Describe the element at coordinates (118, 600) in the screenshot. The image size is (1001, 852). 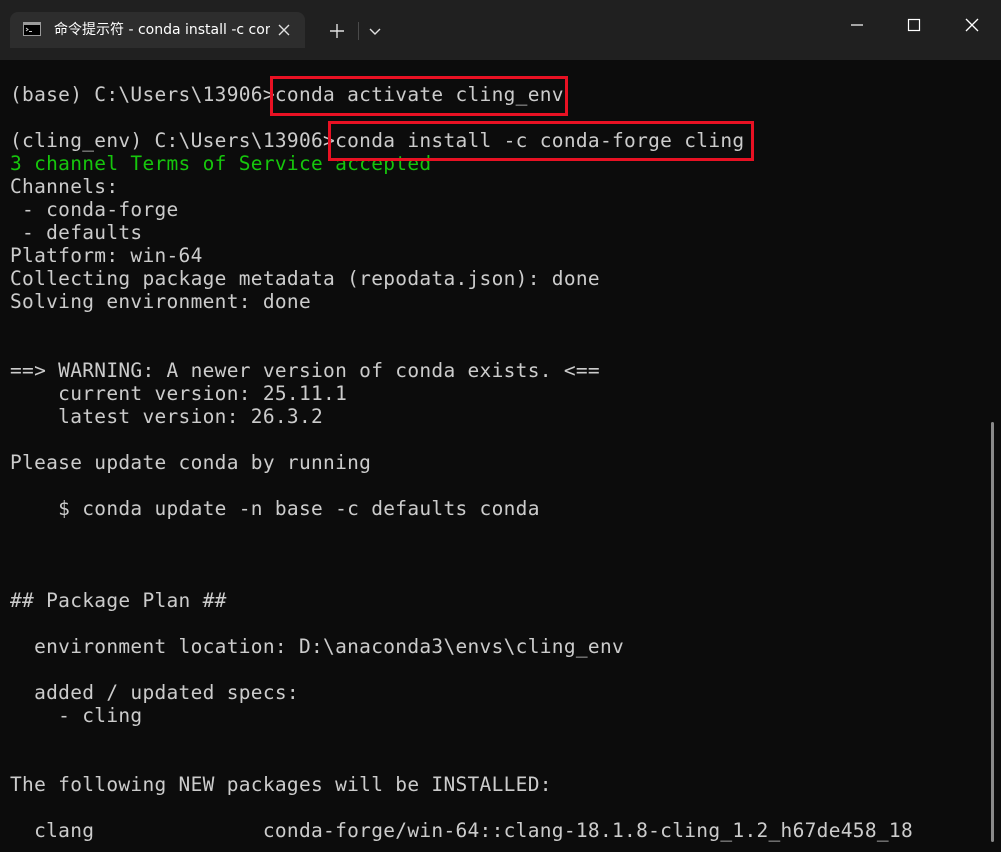
I see `terminal-line: ## Package Plan ##` at that location.